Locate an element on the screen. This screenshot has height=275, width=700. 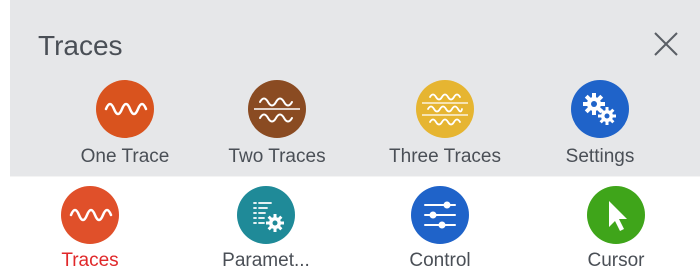
three-traces-option: Three Traces is located at coordinates (445, 125).